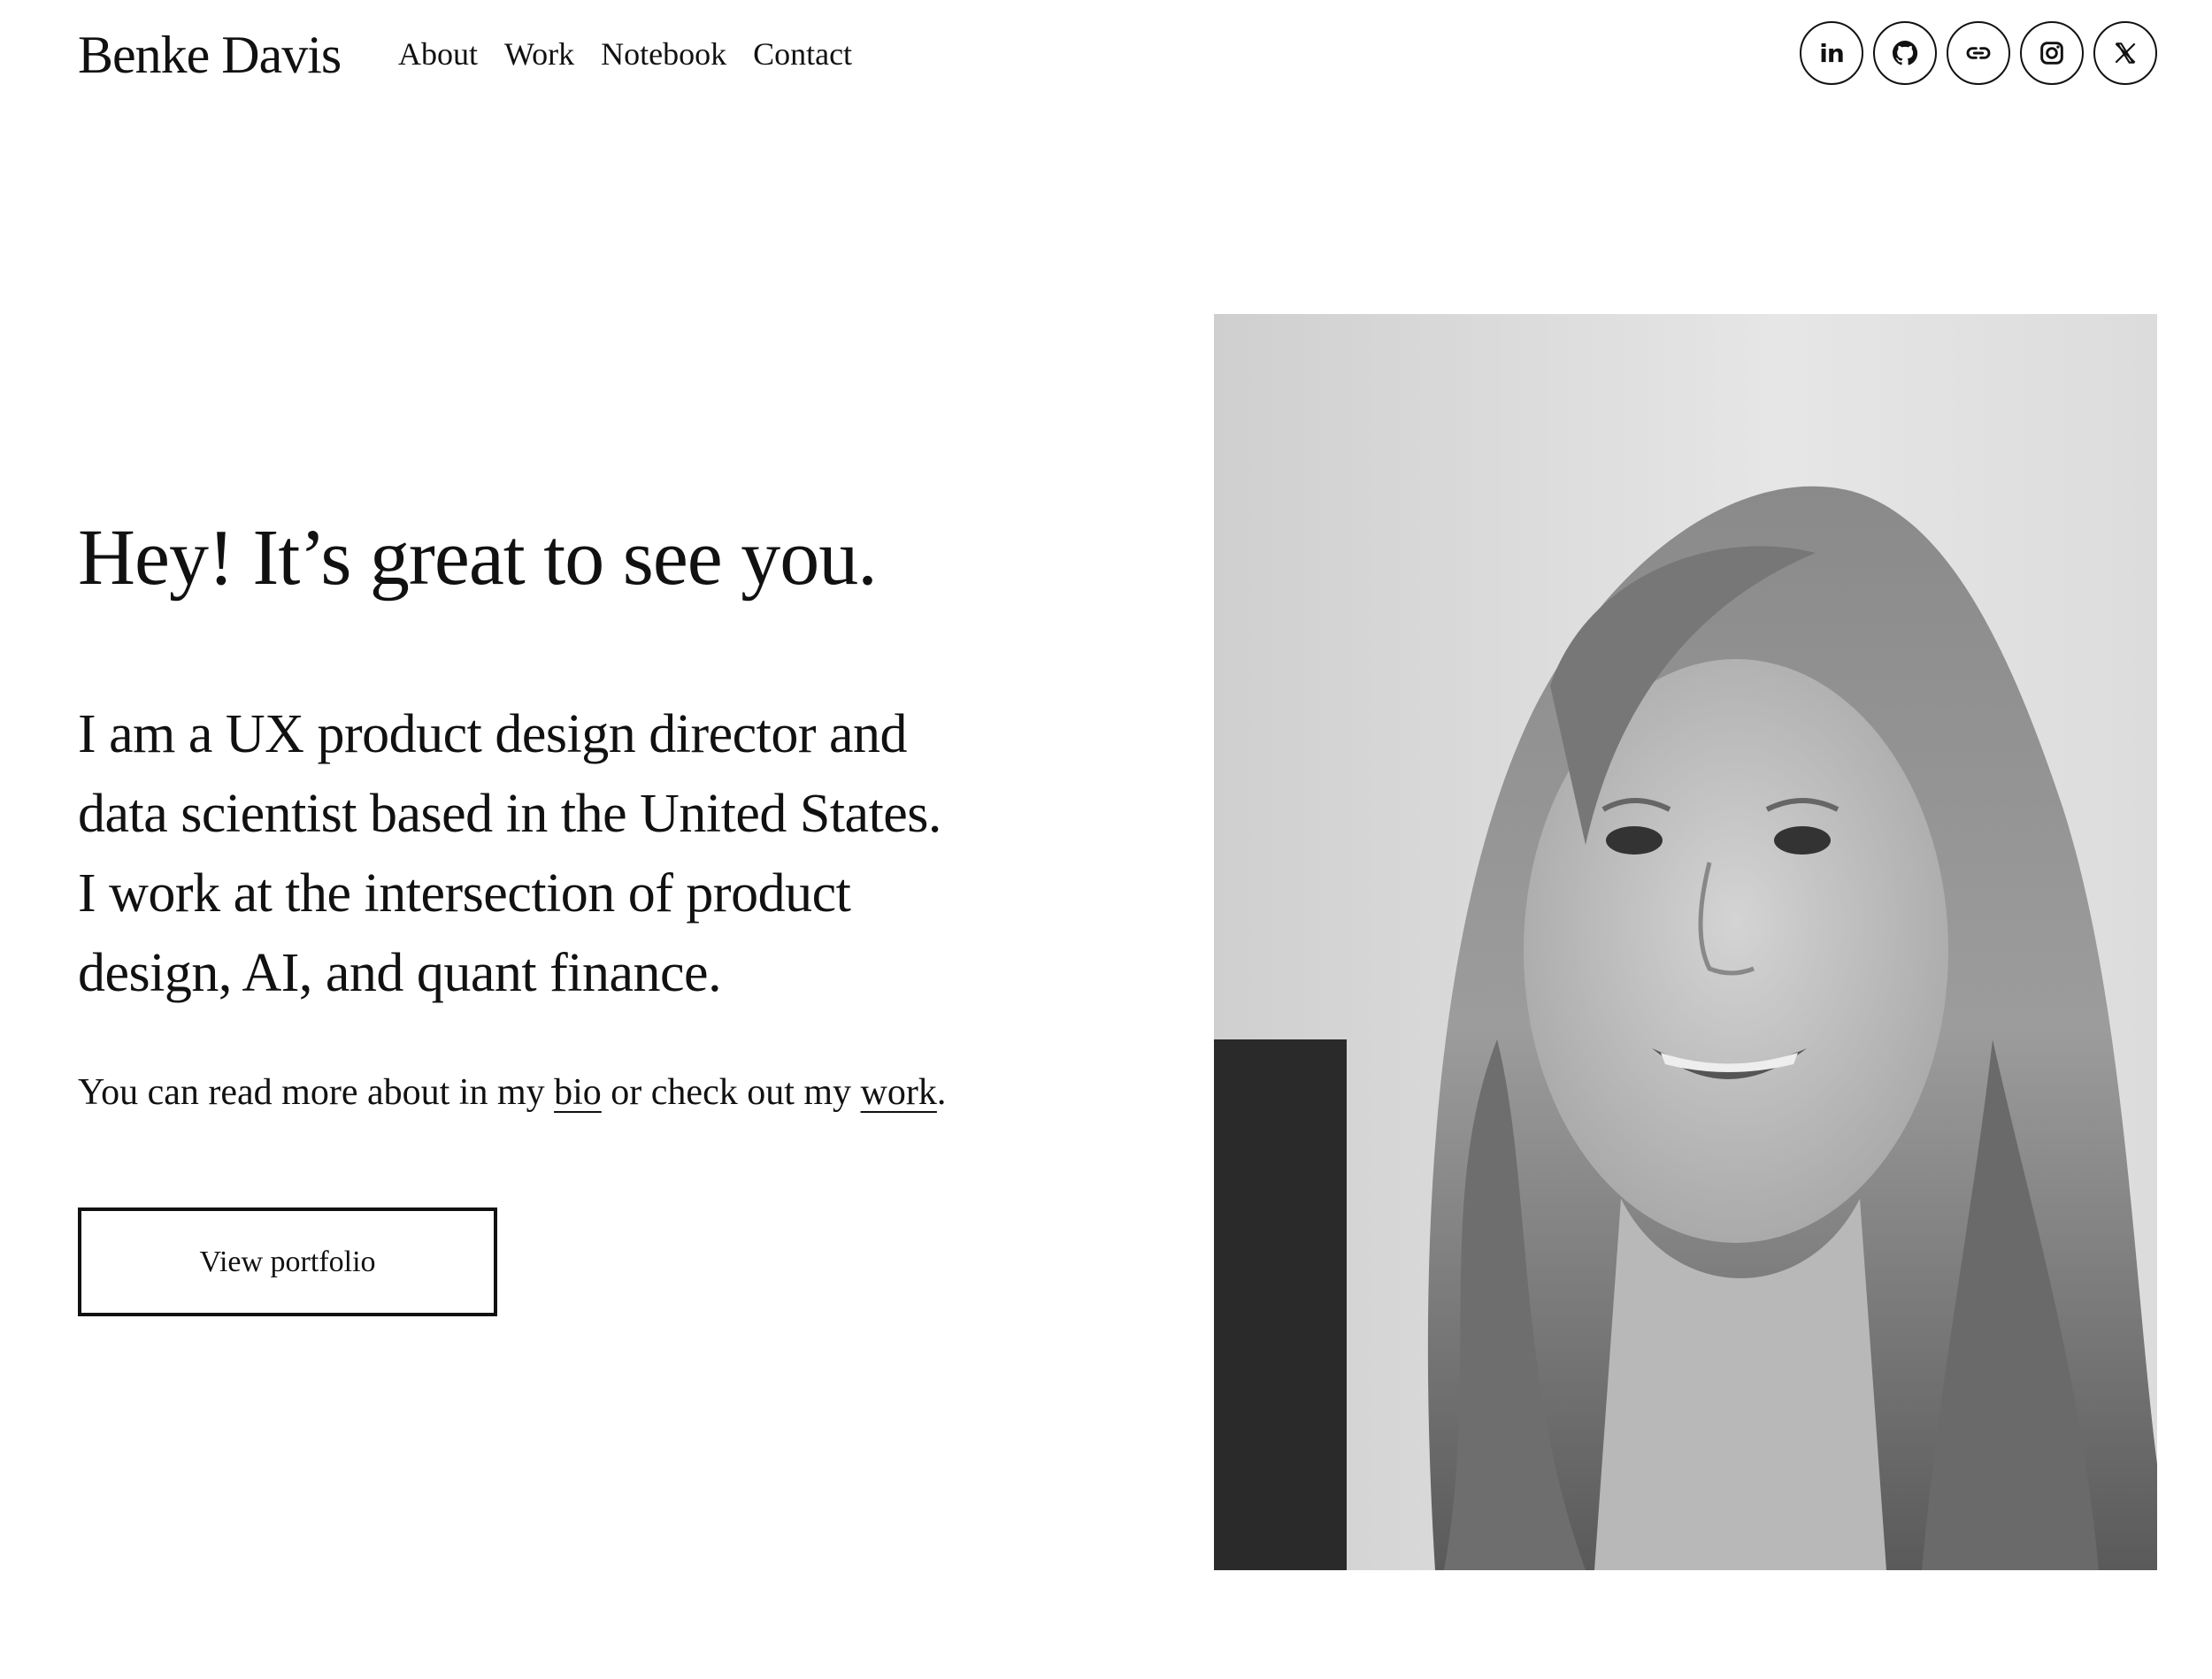  Describe the element at coordinates (2052, 53) in the screenshot. I see `instagram-icon` at that location.